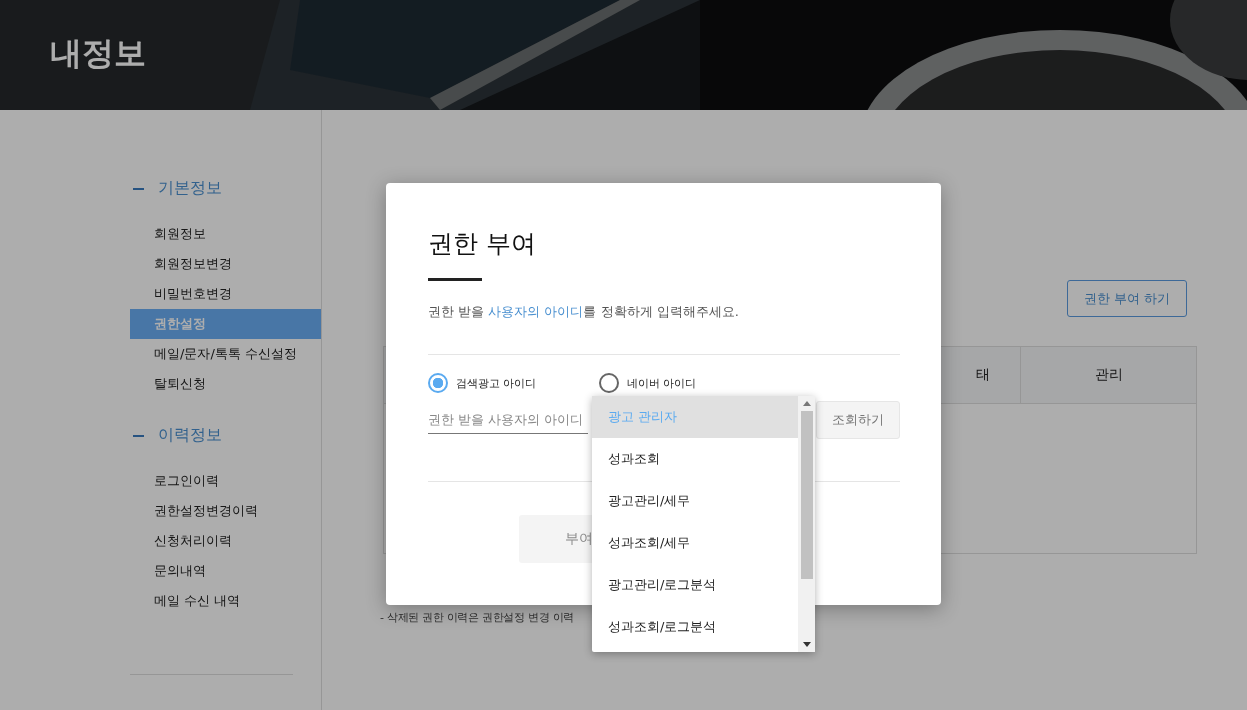 Image resolution: width=1247 pixels, height=710 pixels. What do you see at coordinates (482, 244) in the screenshot?
I see `modal-title: 권한 부여` at bounding box center [482, 244].